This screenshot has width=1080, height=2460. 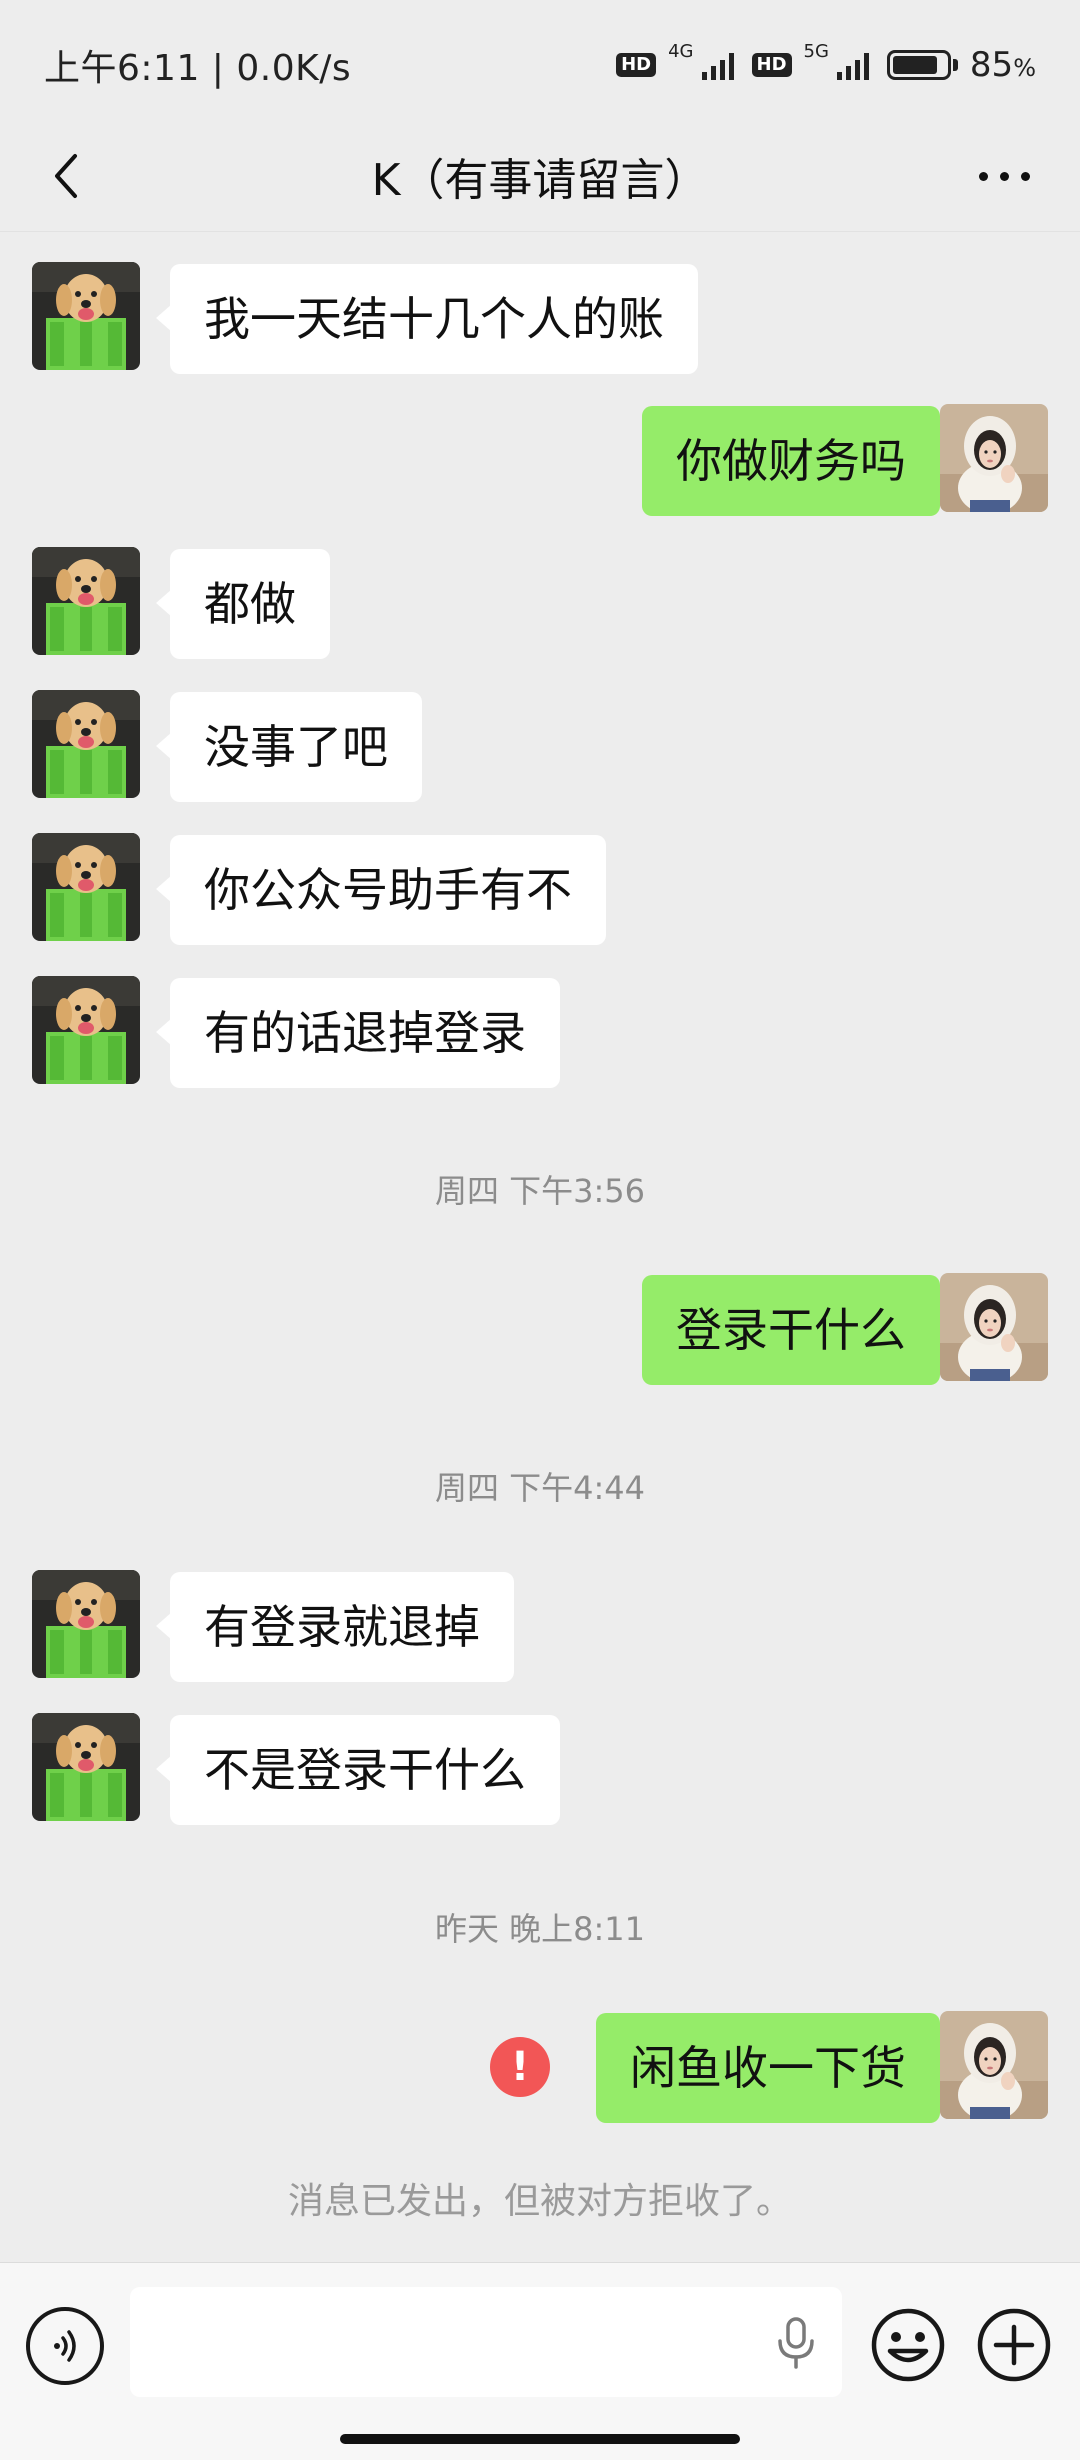 I want to click on back-button, so click(x=66, y=176).